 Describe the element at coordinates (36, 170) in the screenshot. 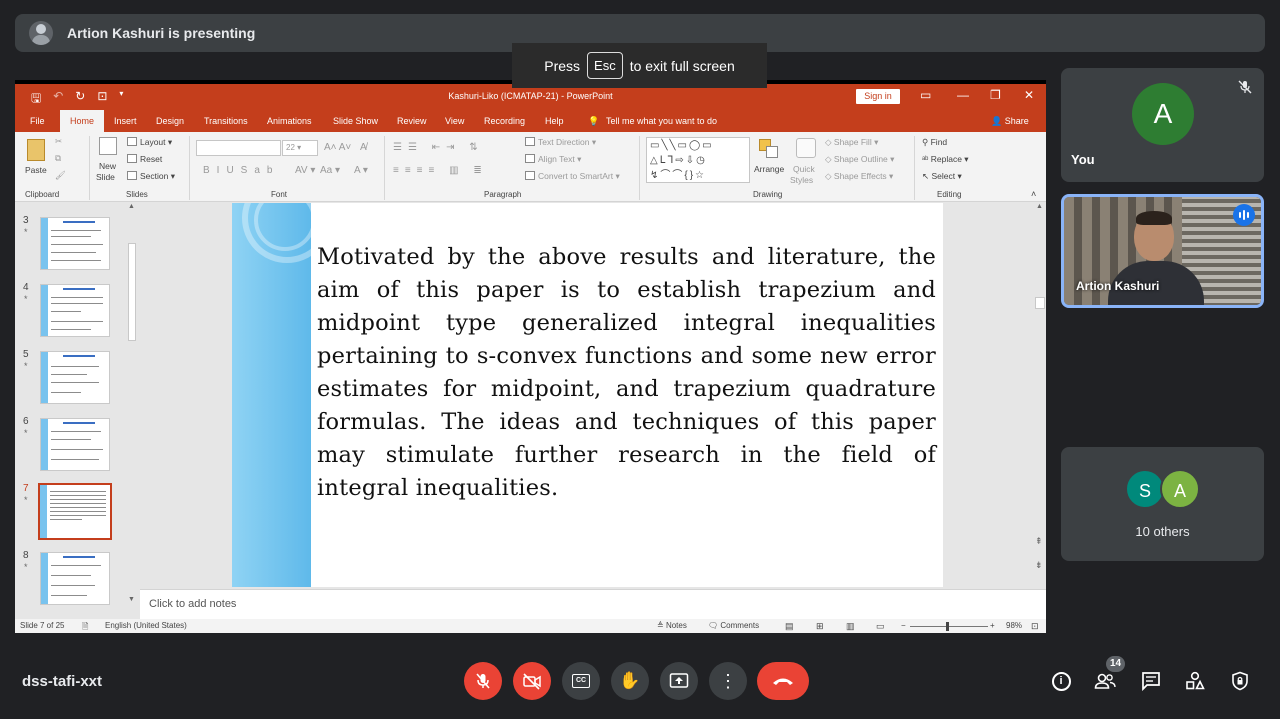

I see `paste-label: Paste` at that location.